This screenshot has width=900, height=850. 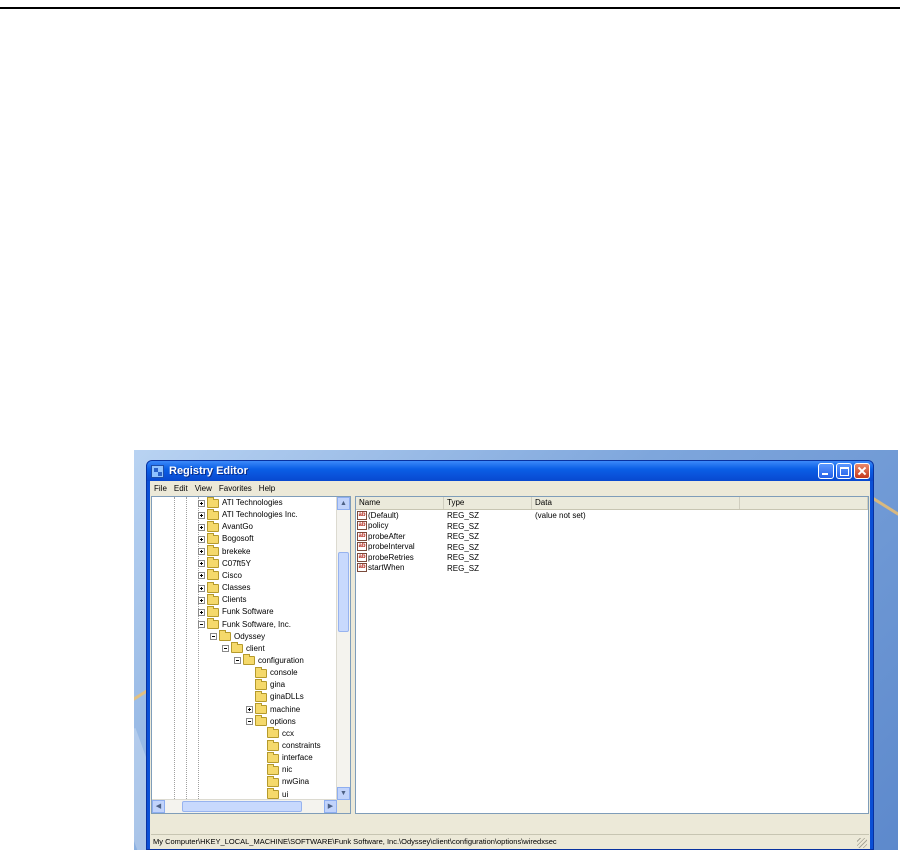 What do you see at coordinates (510, 471) in the screenshot?
I see `title-bar: Registry Editor` at bounding box center [510, 471].